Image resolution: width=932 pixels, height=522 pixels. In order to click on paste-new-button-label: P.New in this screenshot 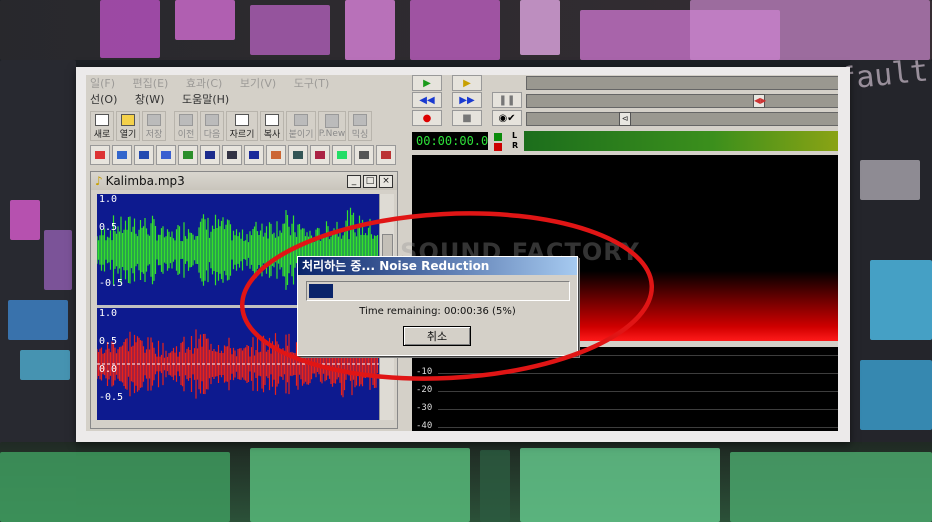, I will do `click(332, 134)`.